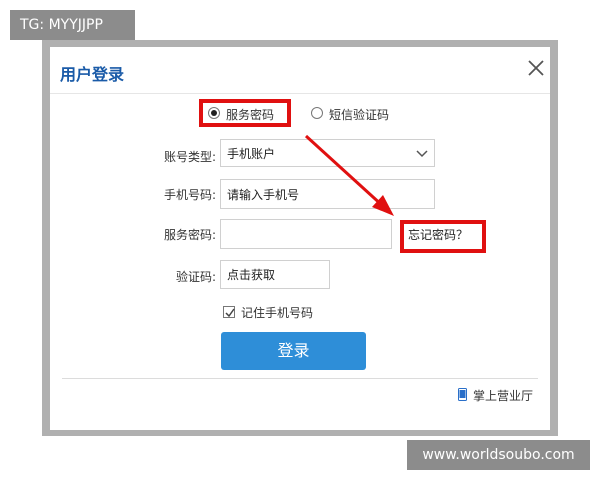 This screenshot has width=600, height=480. I want to click on chevron-down-icon, so click(422, 154).